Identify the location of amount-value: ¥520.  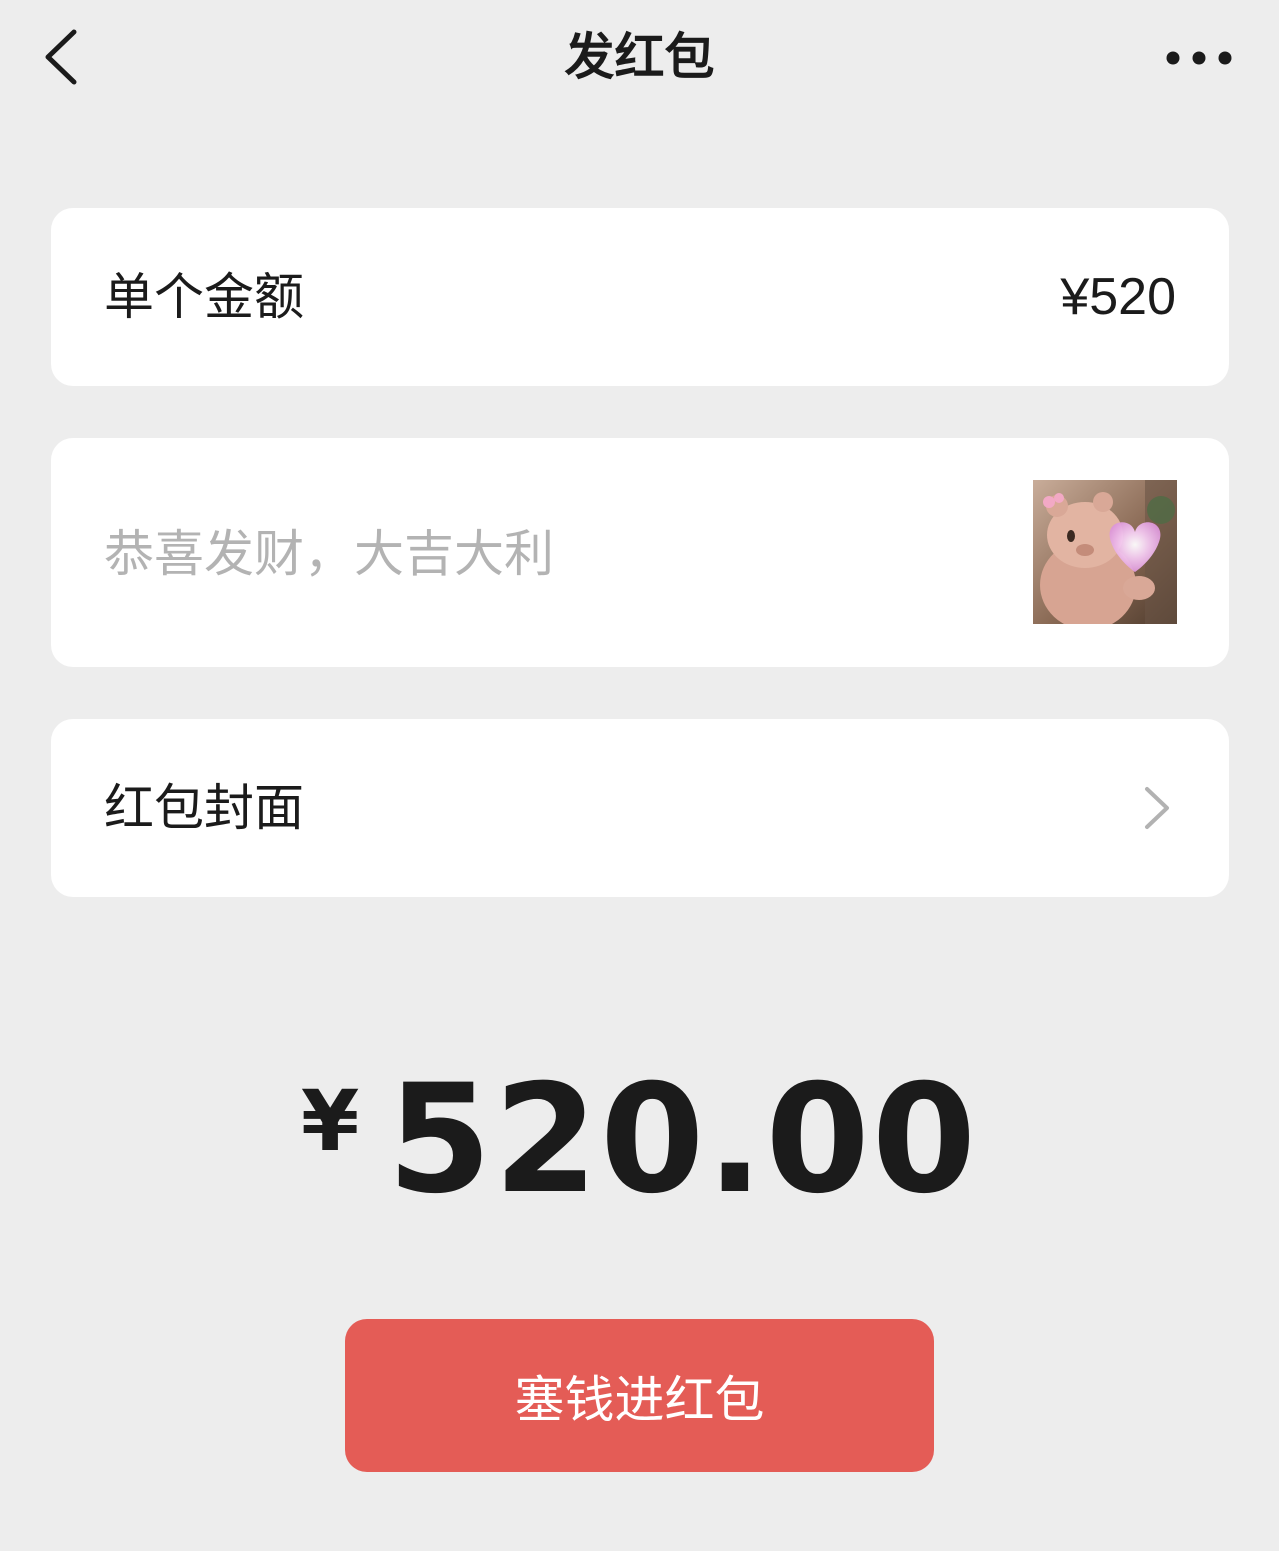
(1118, 297).